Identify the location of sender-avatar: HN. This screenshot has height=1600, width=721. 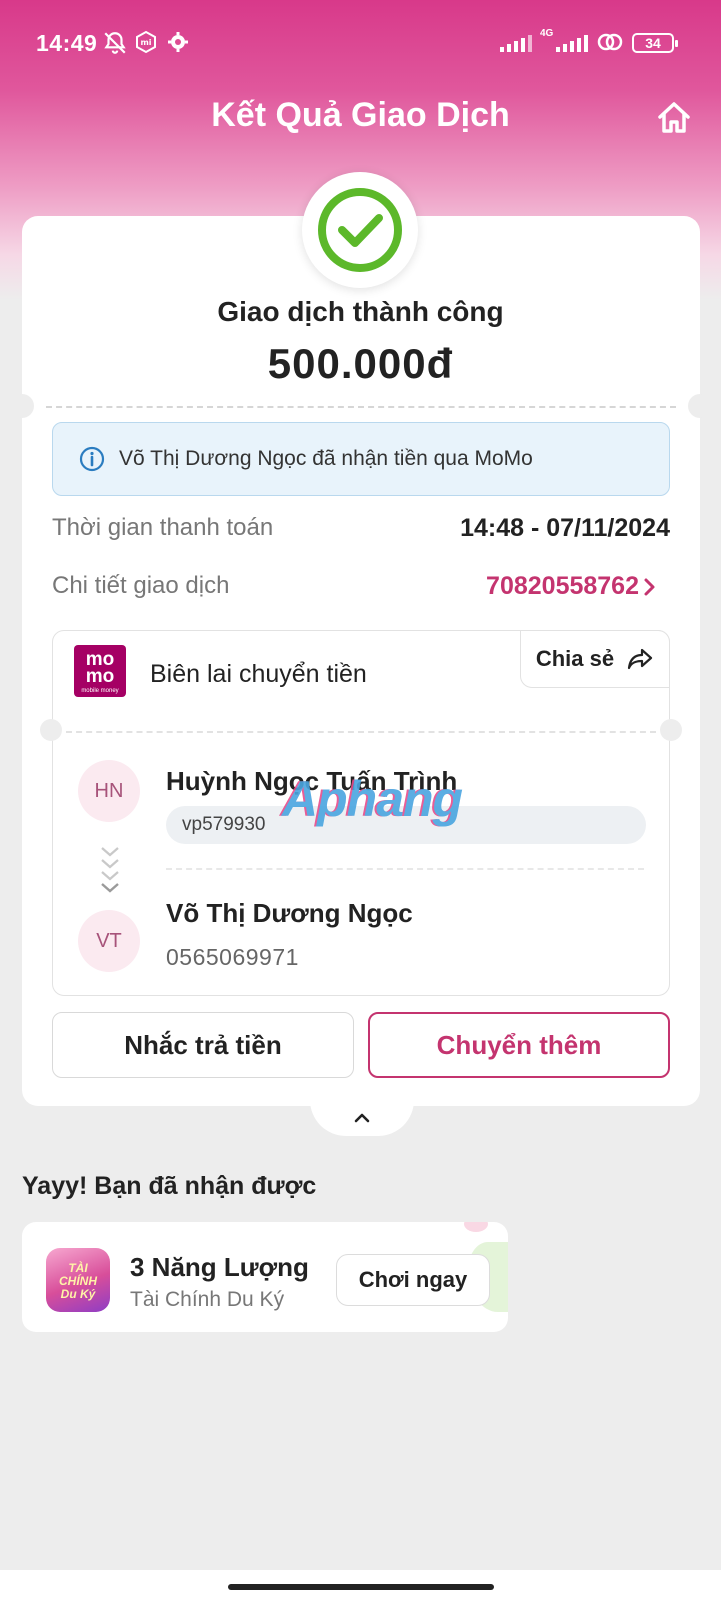
(109, 791).